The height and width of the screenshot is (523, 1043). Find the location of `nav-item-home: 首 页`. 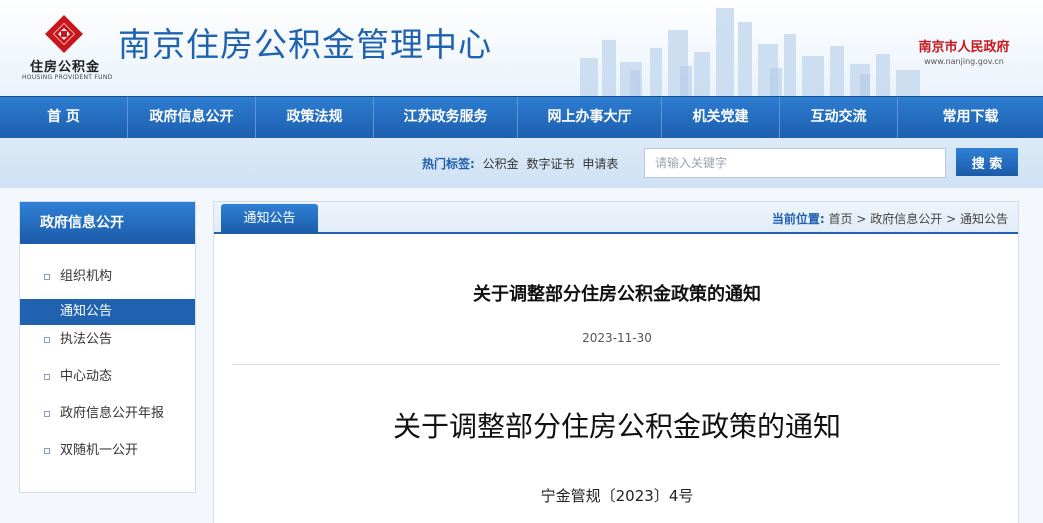

nav-item-home: 首 页 is located at coordinates (64, 117).